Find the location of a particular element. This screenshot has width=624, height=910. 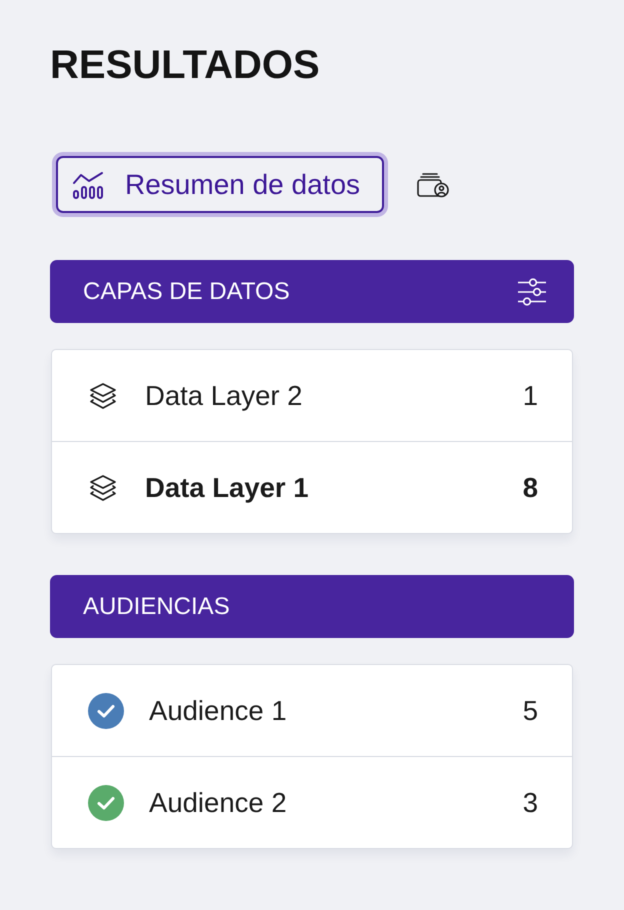

section-title: CAPAS DE DATOS is located at coordinates (186, 292).